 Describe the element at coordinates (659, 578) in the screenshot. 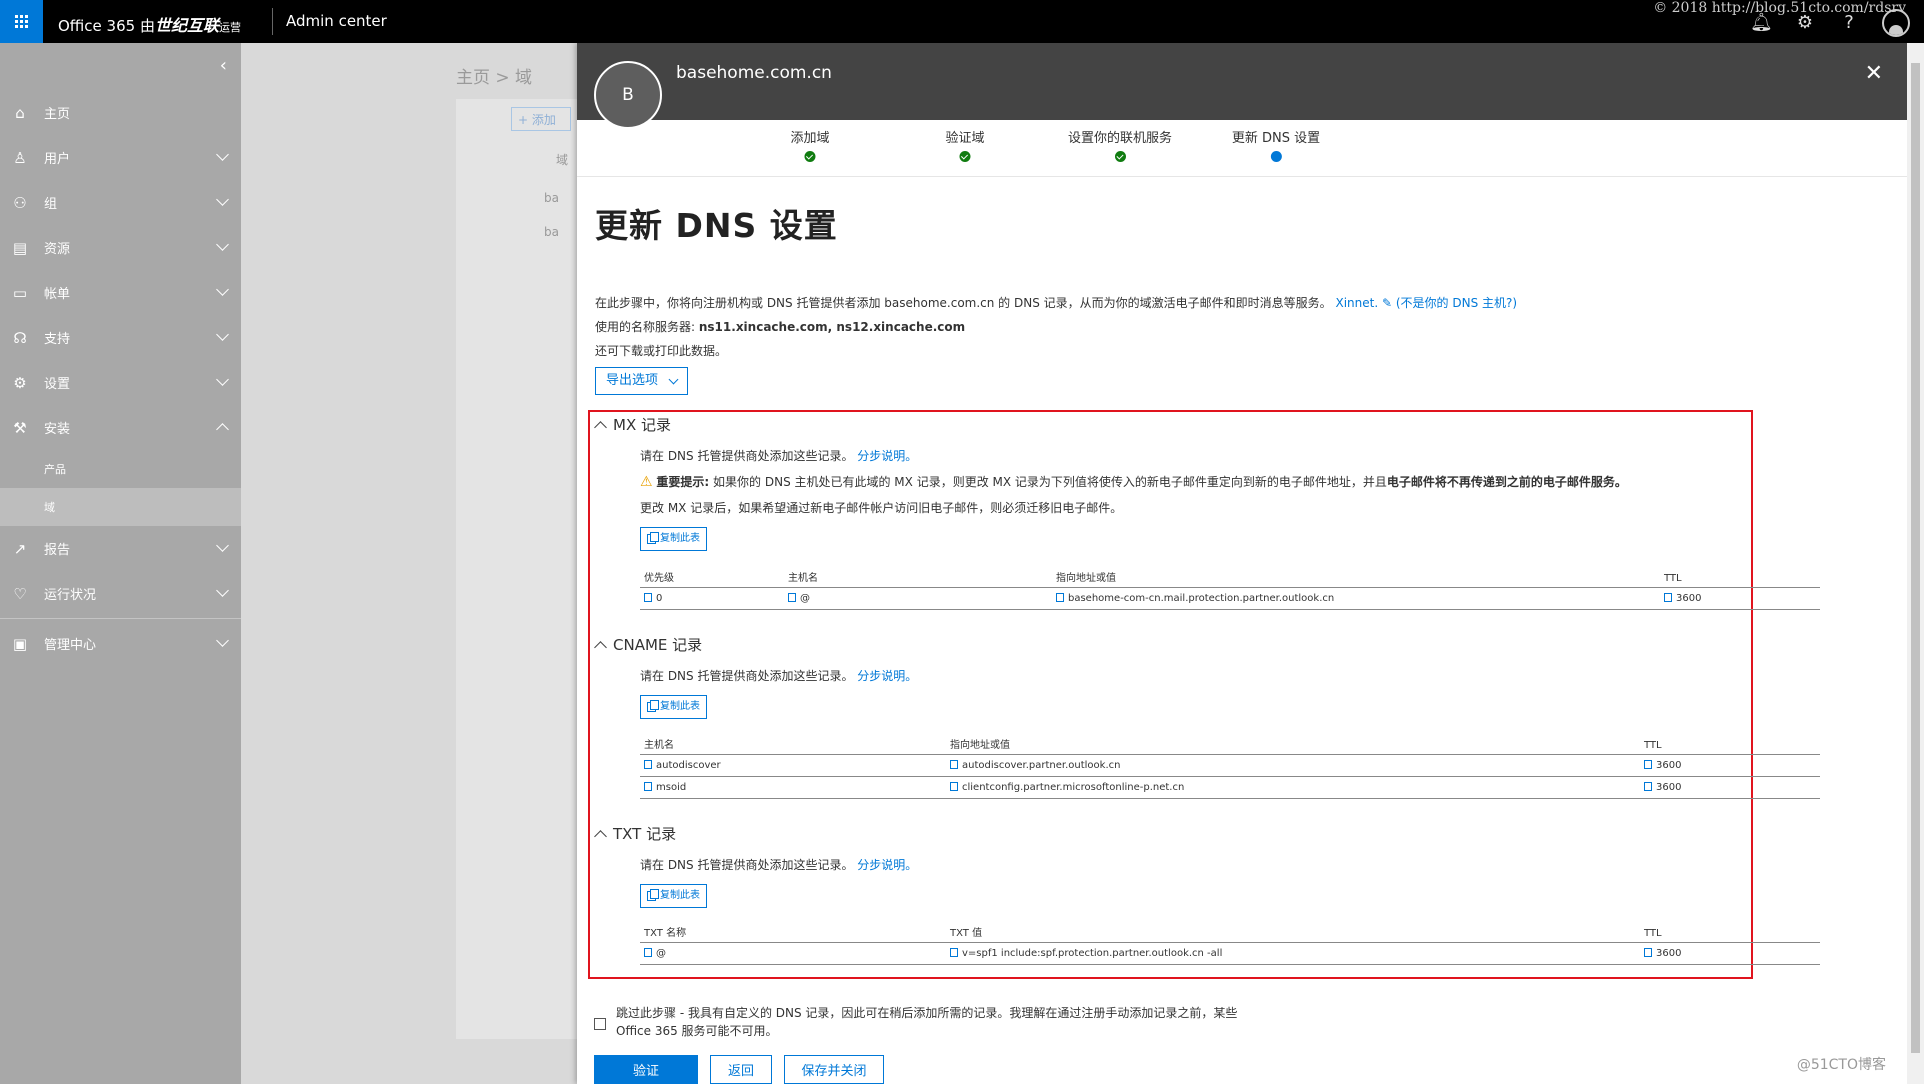

I see `col-priority: 优先级` at that location.